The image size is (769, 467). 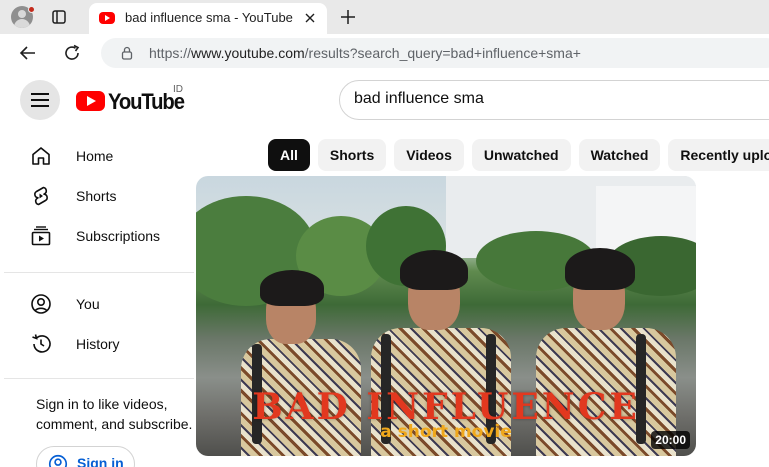 I want to click on search-input, so click(x=554, y=99).